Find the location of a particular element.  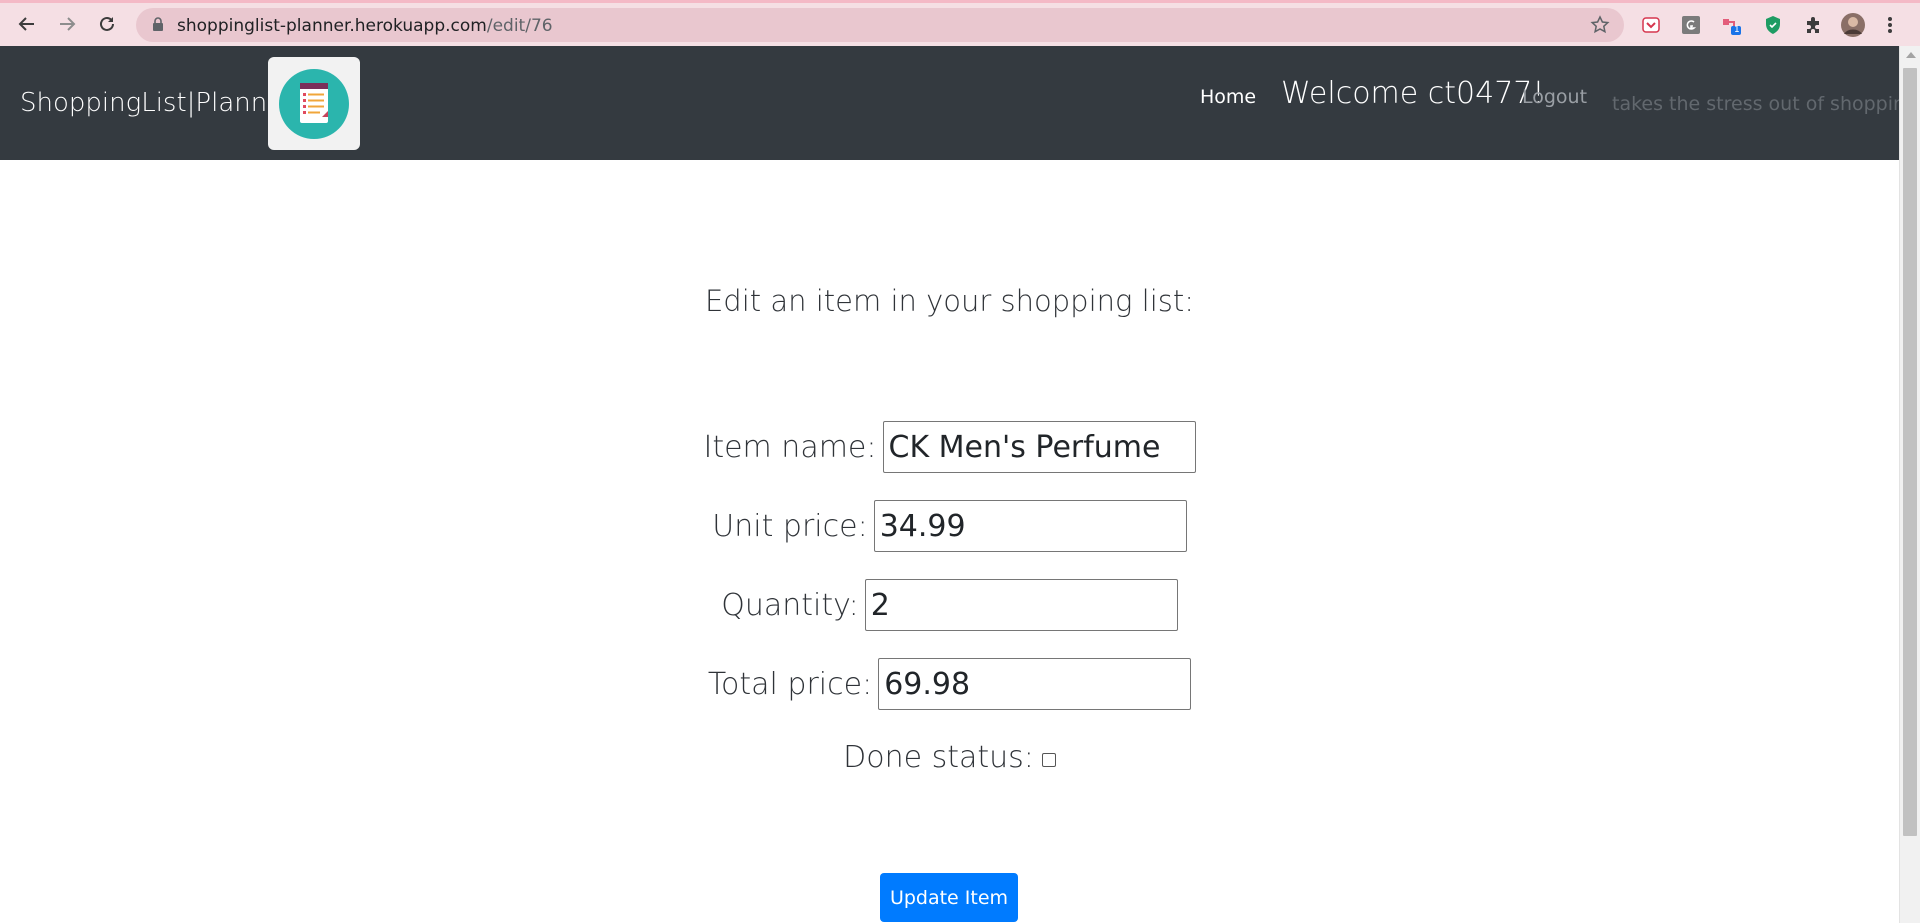

done-status-label: Done status: is located at coordinates (938, 757).